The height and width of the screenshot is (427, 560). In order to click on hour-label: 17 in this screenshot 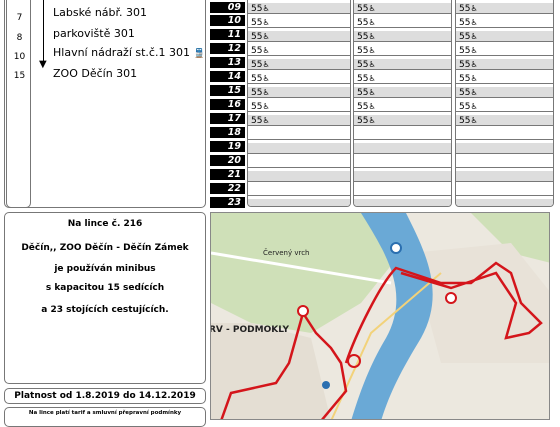, I will do `click(227, 118)`.